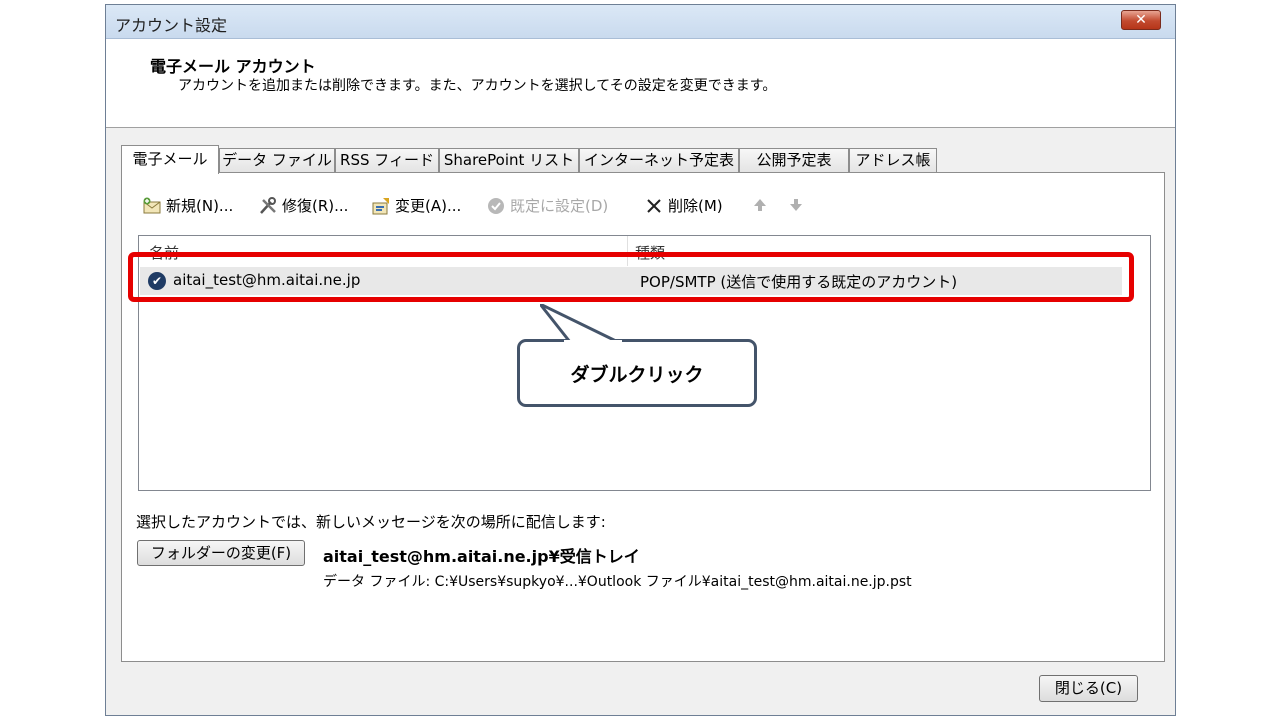 Image resolution: width=1280 pixels, height=720 pixels. Describe the element at coordinates (152, 206) in the screenshot. I see `new-mail-icon` at that location.